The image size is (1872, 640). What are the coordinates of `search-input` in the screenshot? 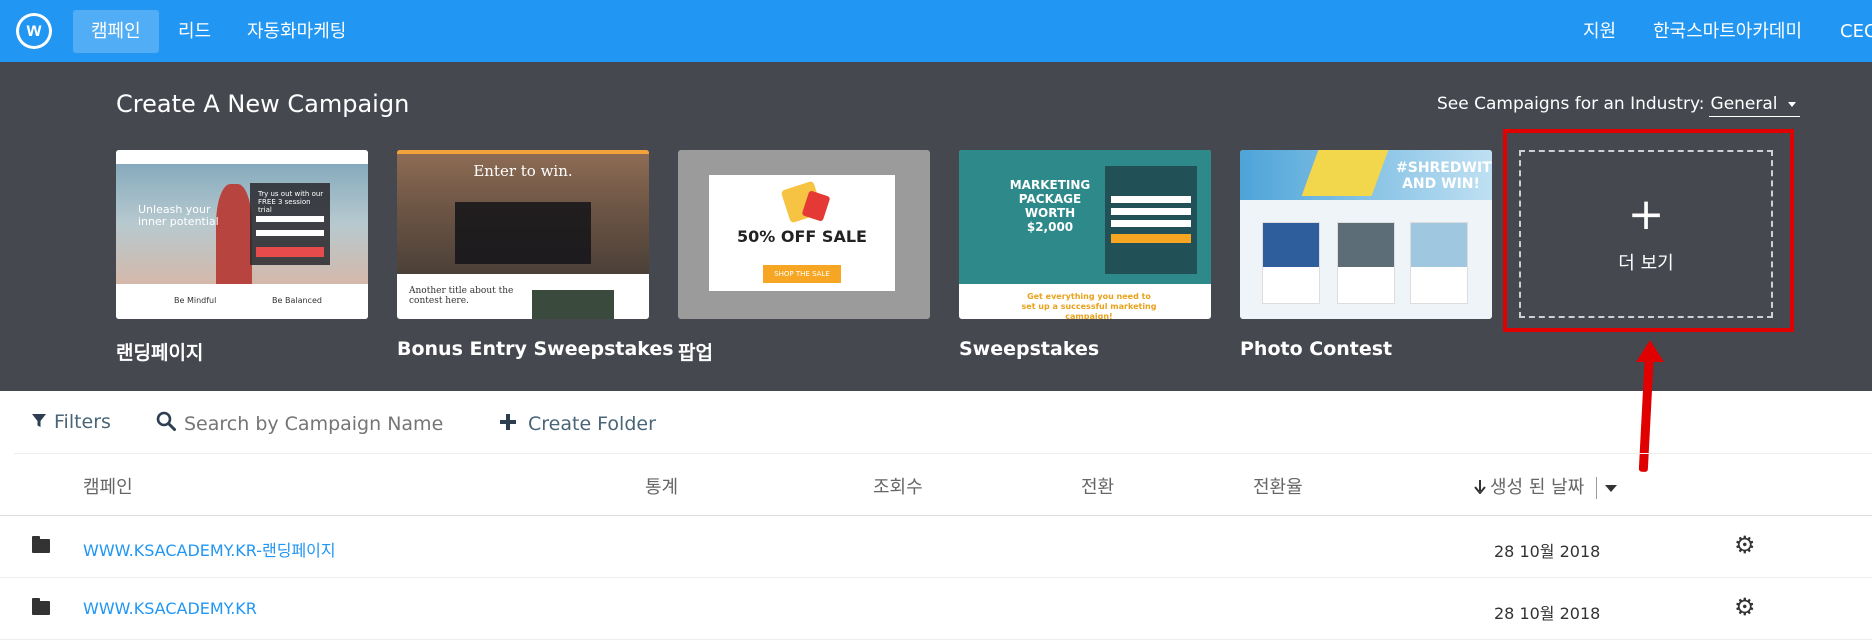 It's located at (319, 423).